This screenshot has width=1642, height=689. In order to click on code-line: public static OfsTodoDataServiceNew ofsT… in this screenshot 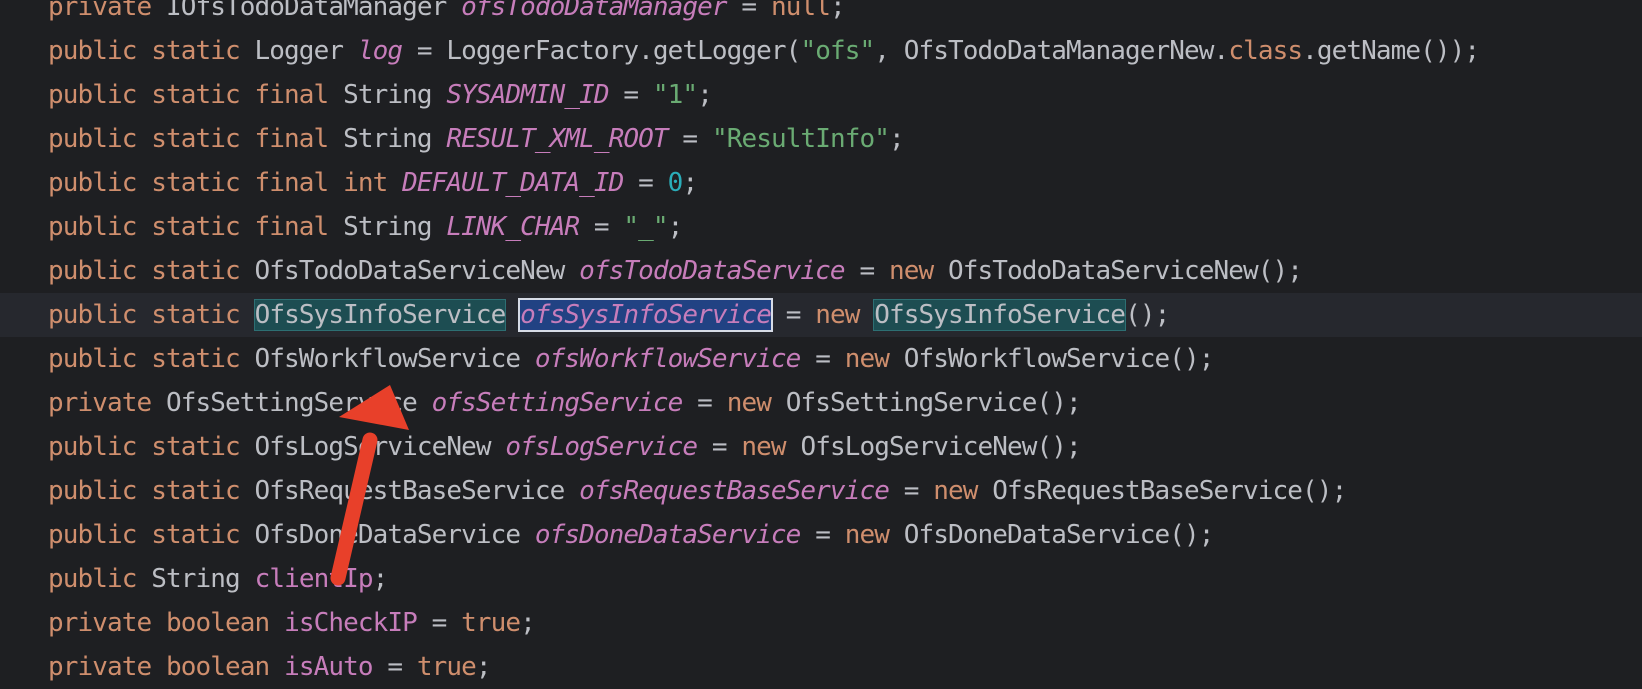, I will do `click(821, 271)`.